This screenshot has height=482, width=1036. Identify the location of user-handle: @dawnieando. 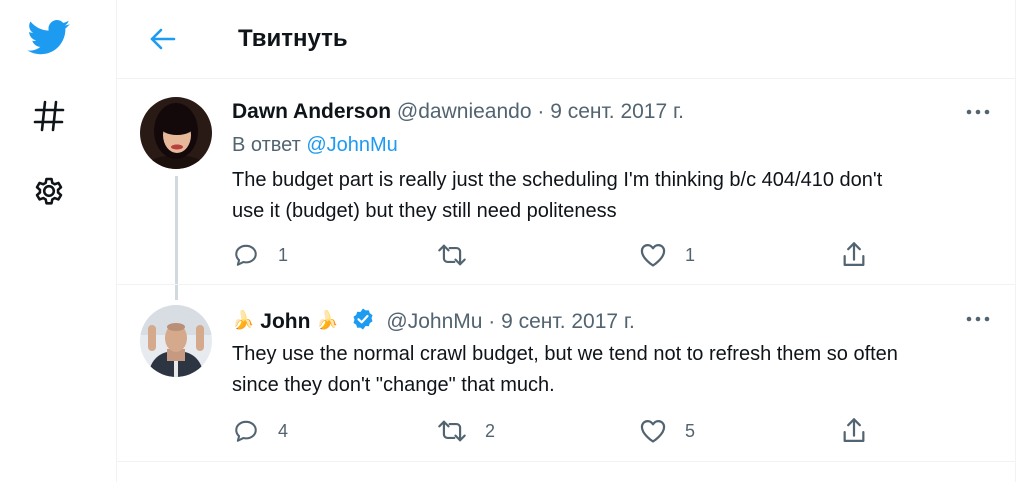
(464, 111).